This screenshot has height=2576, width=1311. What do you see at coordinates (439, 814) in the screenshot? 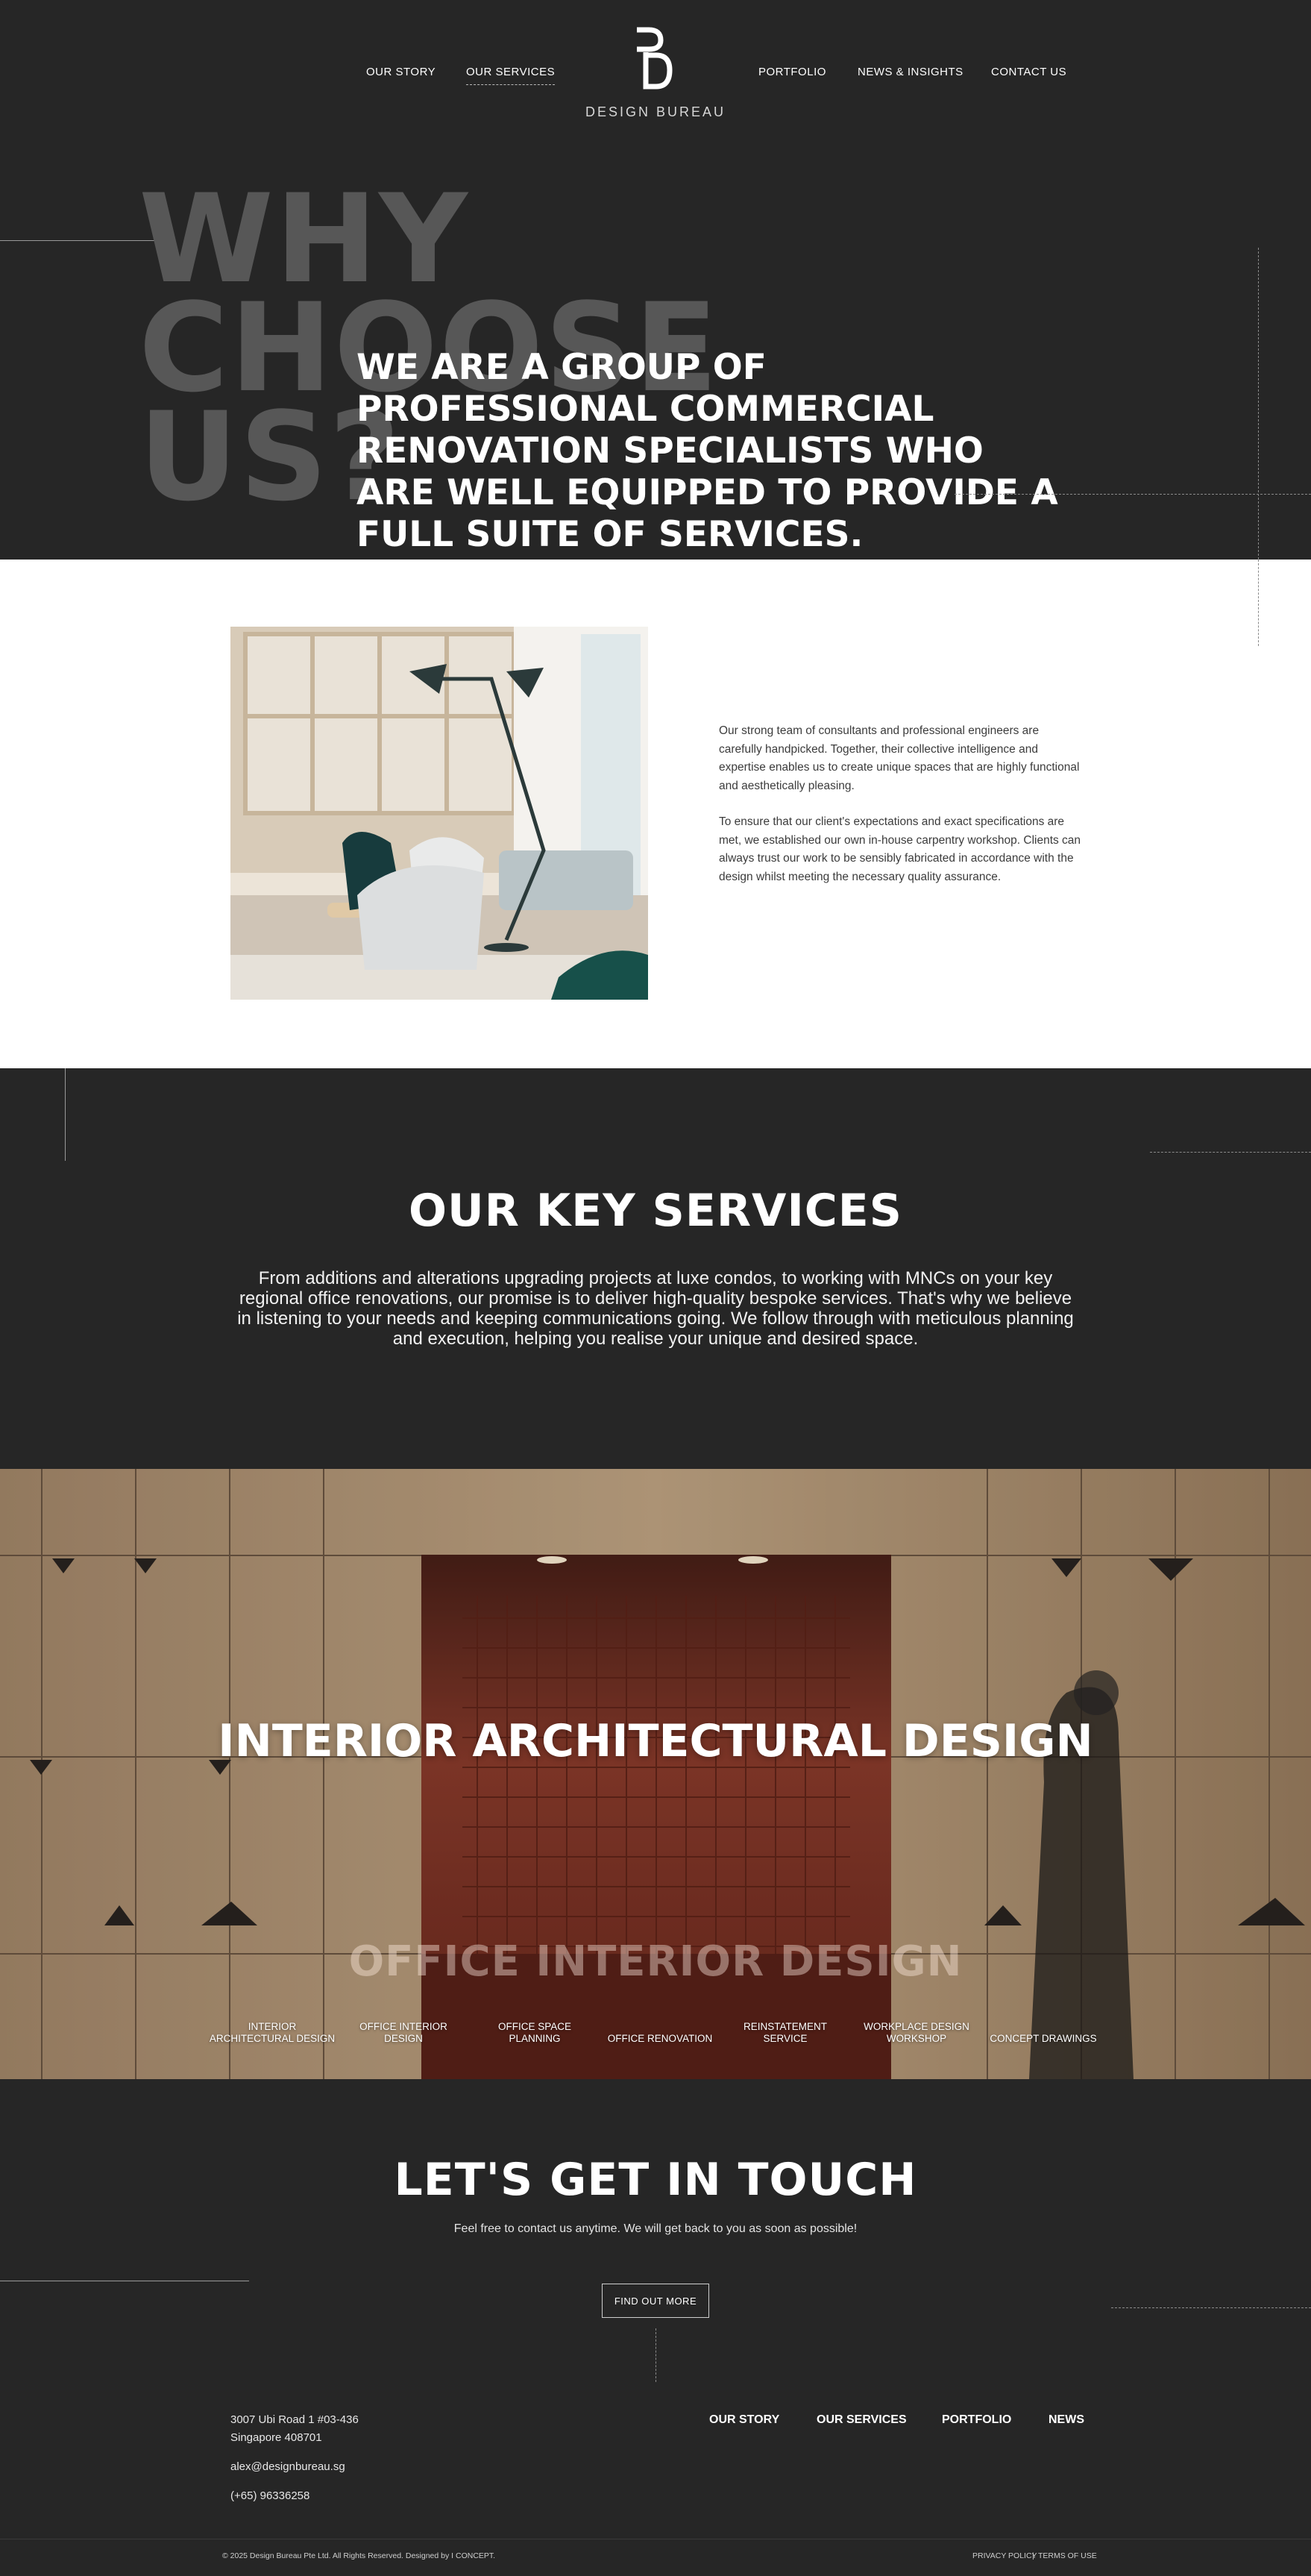
I see `office-lounge-image` at bounding box center [439, 814].